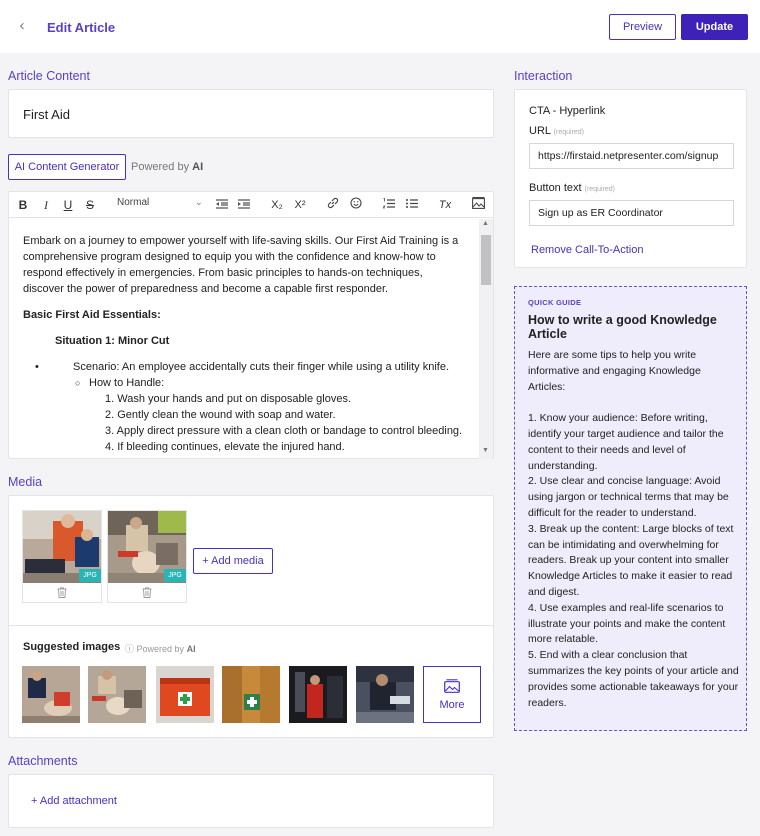 The height and width of the screenshot is (836, 760). What do you see at coordinates (74, 801) in the screenshot?
I see `add-attachment-button: + Add attachment` at bounding box center [74, 801].